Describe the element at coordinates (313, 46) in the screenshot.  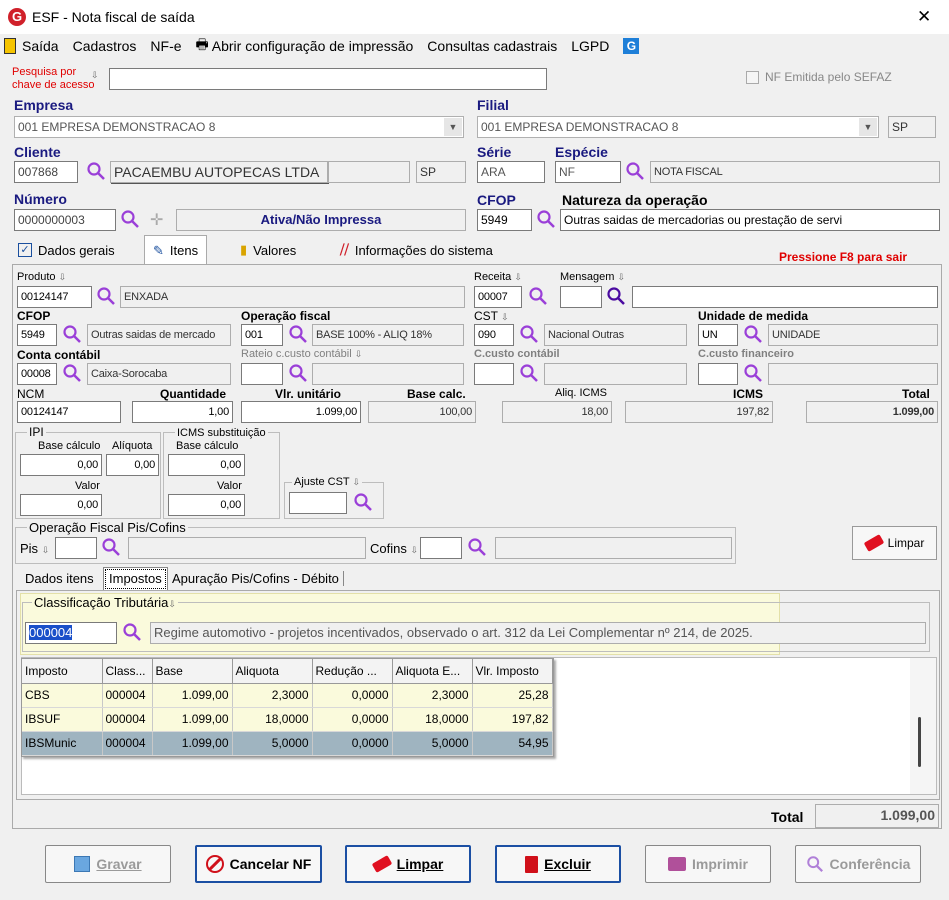
I see `menu-abrir-config: Abrir configuração de impressão` at that location.